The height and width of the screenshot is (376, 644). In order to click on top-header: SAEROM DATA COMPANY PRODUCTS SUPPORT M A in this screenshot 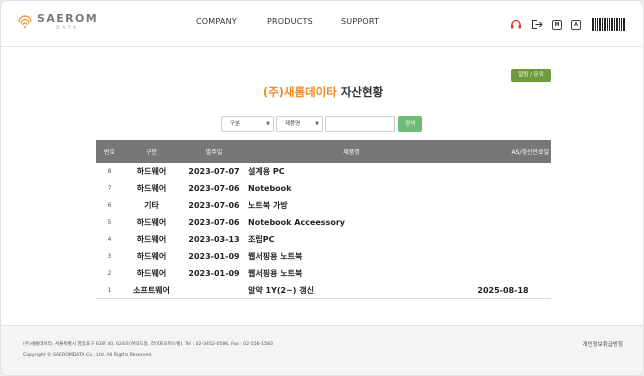, I will do `click(322, 24)`.